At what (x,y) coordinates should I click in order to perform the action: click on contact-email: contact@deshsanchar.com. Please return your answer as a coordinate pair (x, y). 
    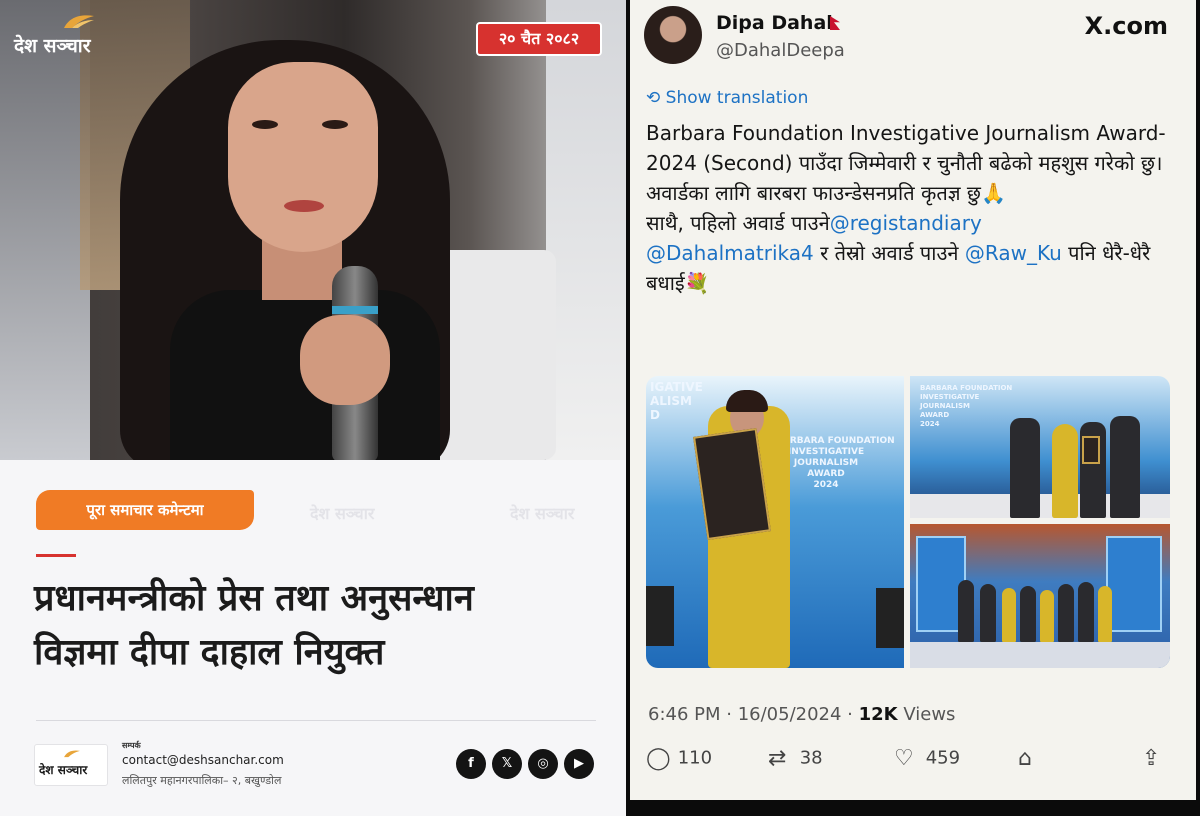
    Looking at the image, I should click on (203, 760).